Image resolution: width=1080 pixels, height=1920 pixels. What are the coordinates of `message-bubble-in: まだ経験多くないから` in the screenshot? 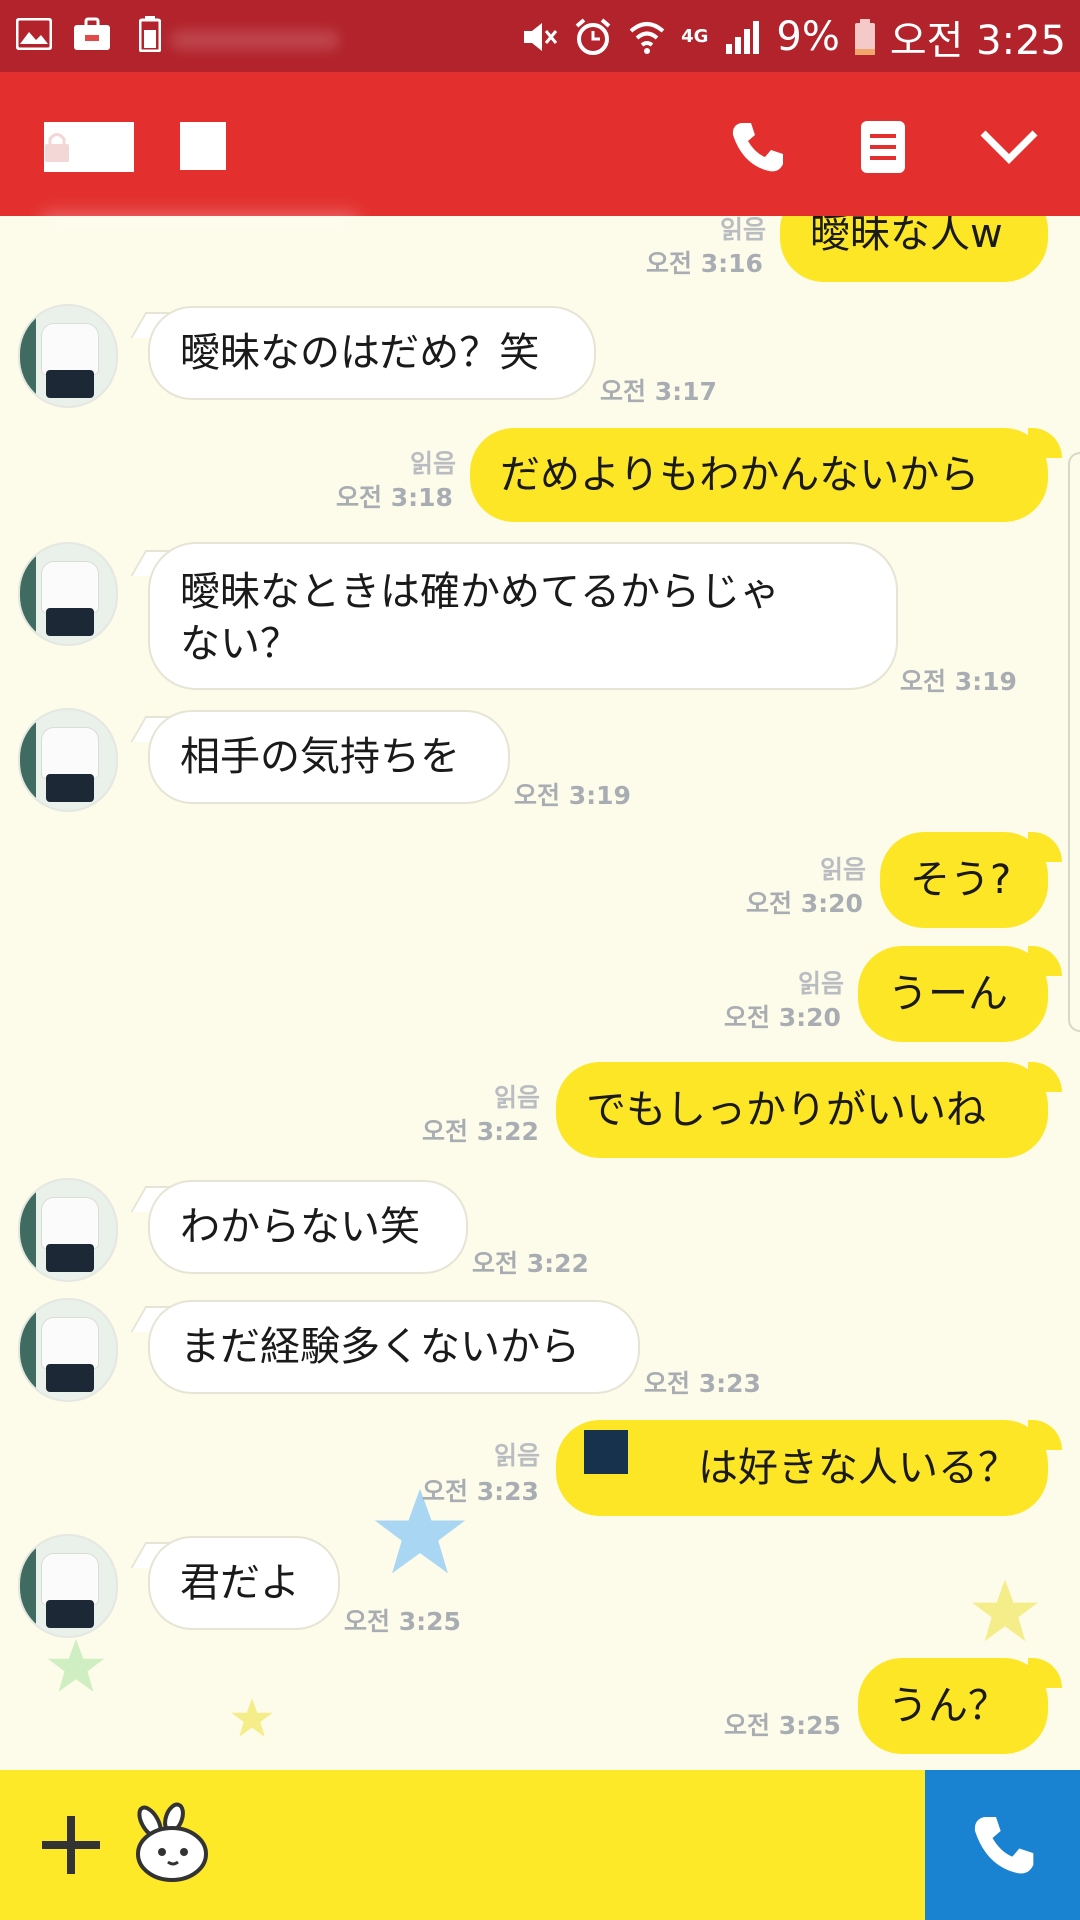 It's located at (394, 1347).